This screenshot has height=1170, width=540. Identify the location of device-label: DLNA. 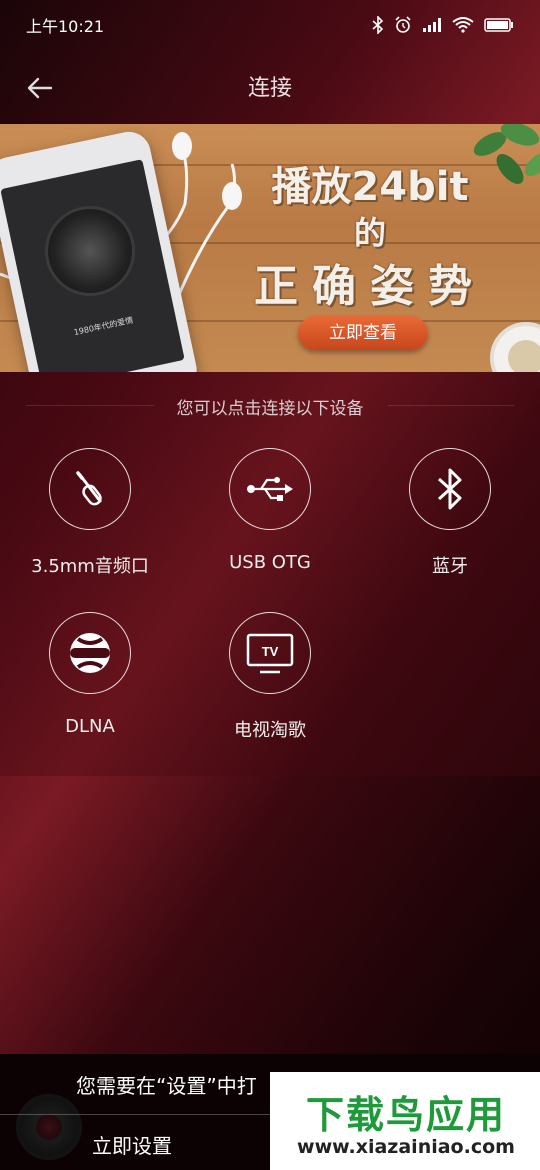
(90, 726).